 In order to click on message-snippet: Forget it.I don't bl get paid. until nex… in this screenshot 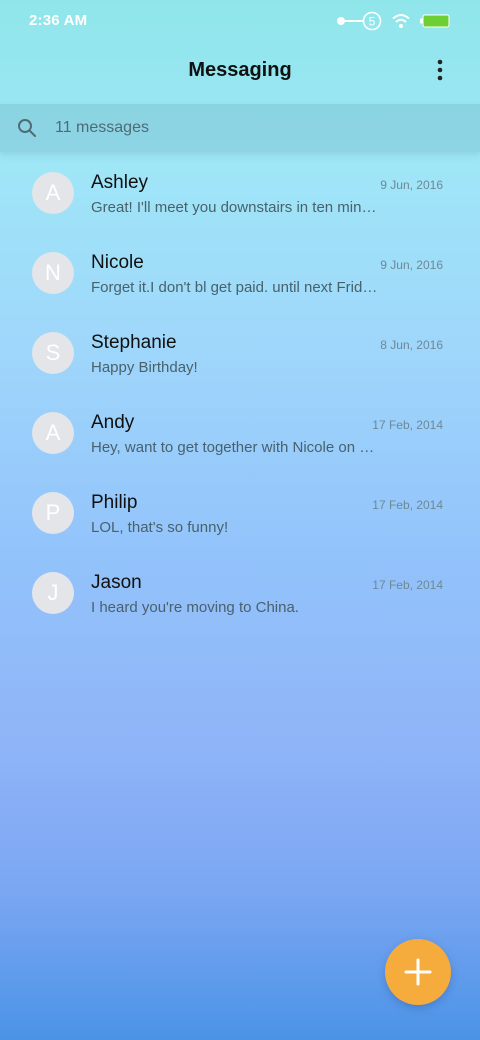, I will do `click(234, 287)`.